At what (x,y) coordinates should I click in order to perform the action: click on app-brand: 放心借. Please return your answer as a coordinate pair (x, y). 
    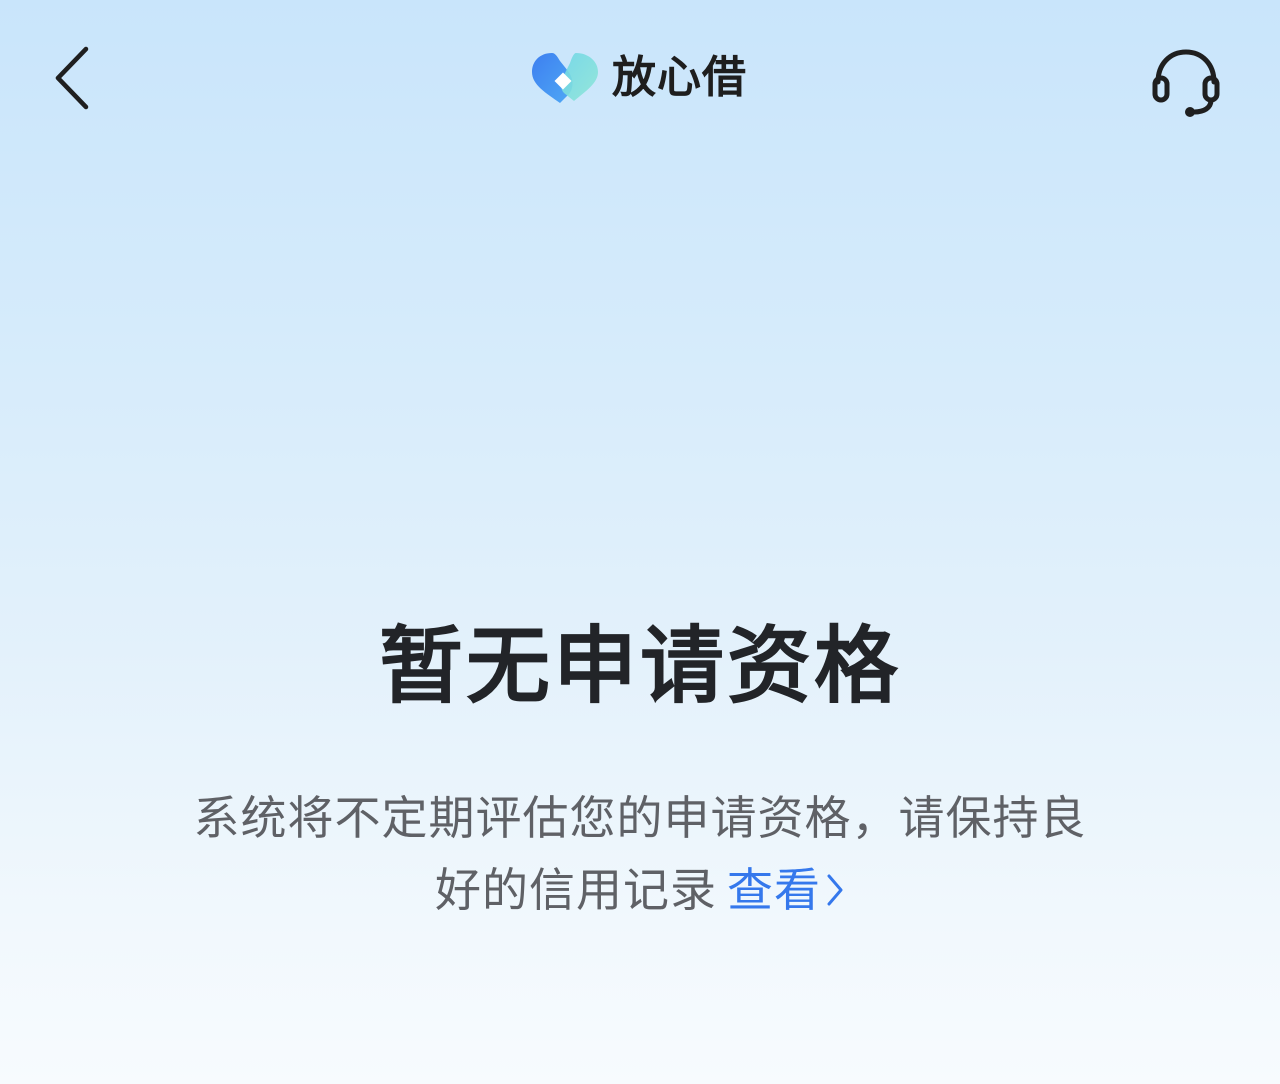
    Looking at the image, I should click on (638, 78).